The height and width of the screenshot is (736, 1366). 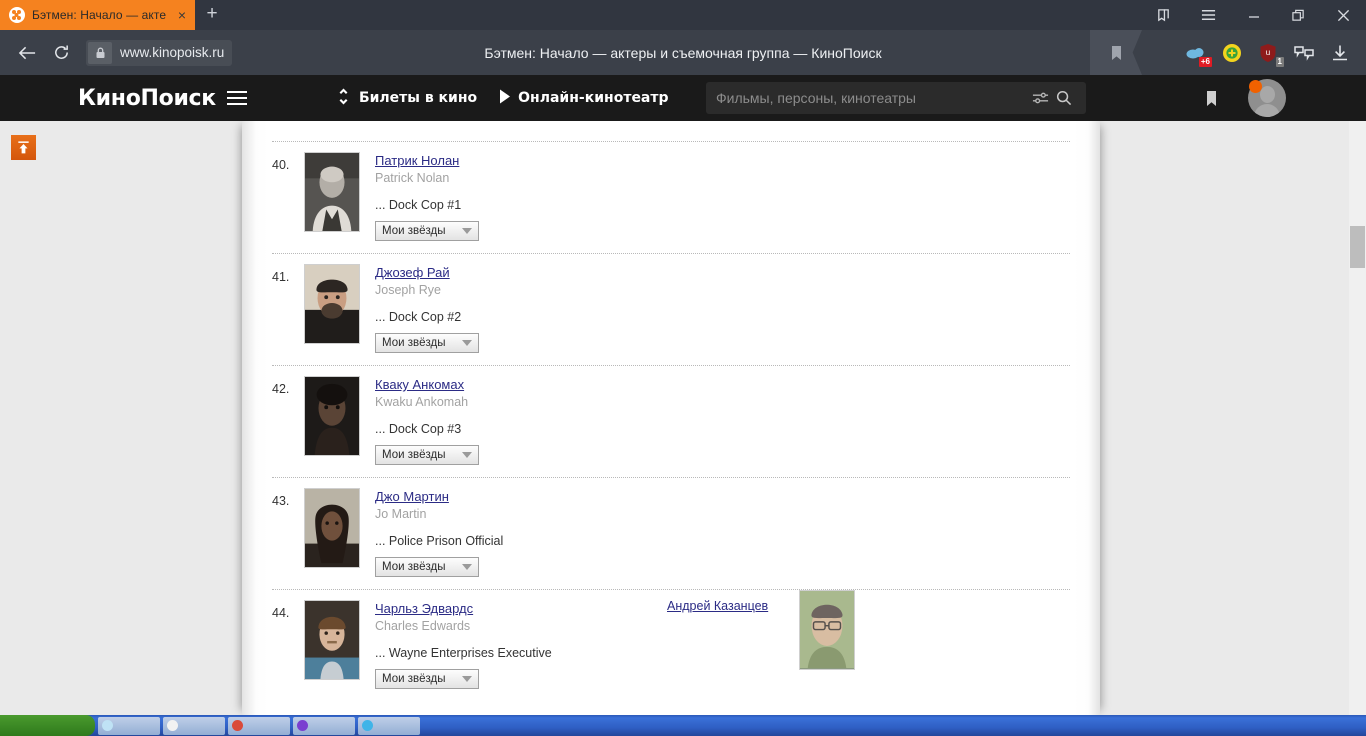 I want to click on bookmark-icon, so click(x=1211, y=98).